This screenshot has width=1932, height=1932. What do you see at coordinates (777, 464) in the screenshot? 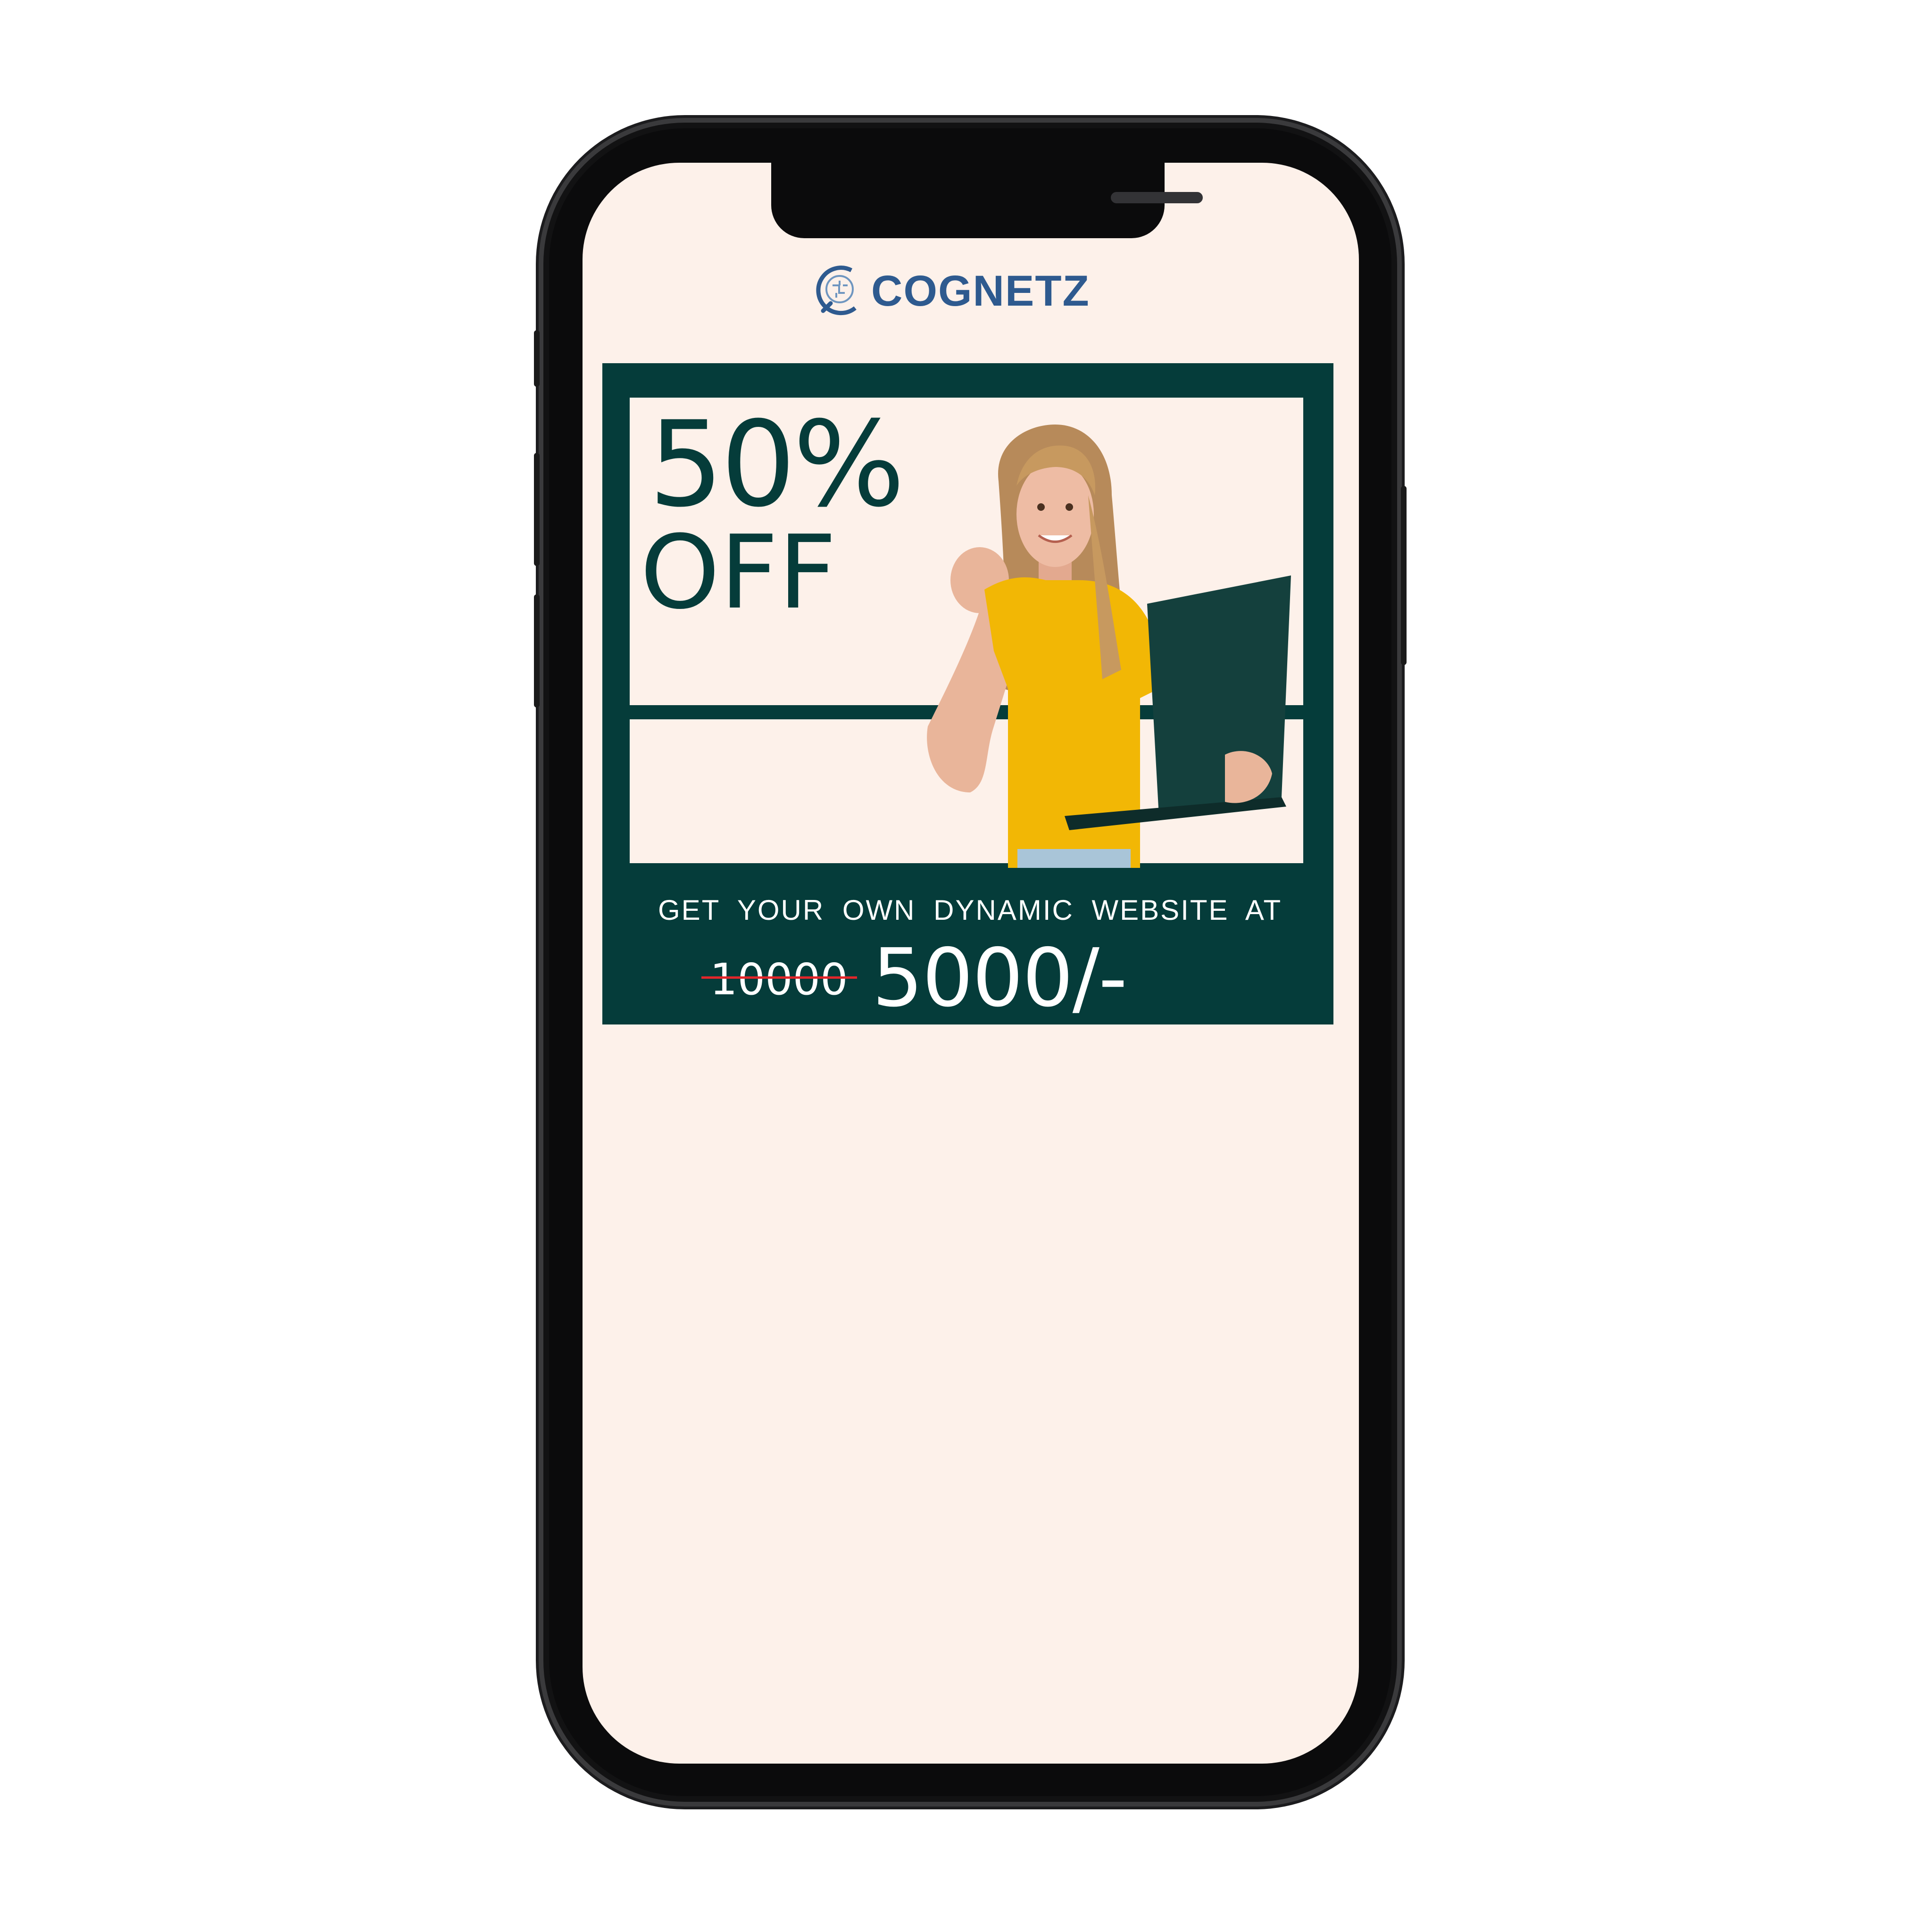
I see `discount-percent: 50%` at bounding box center [777, 464].